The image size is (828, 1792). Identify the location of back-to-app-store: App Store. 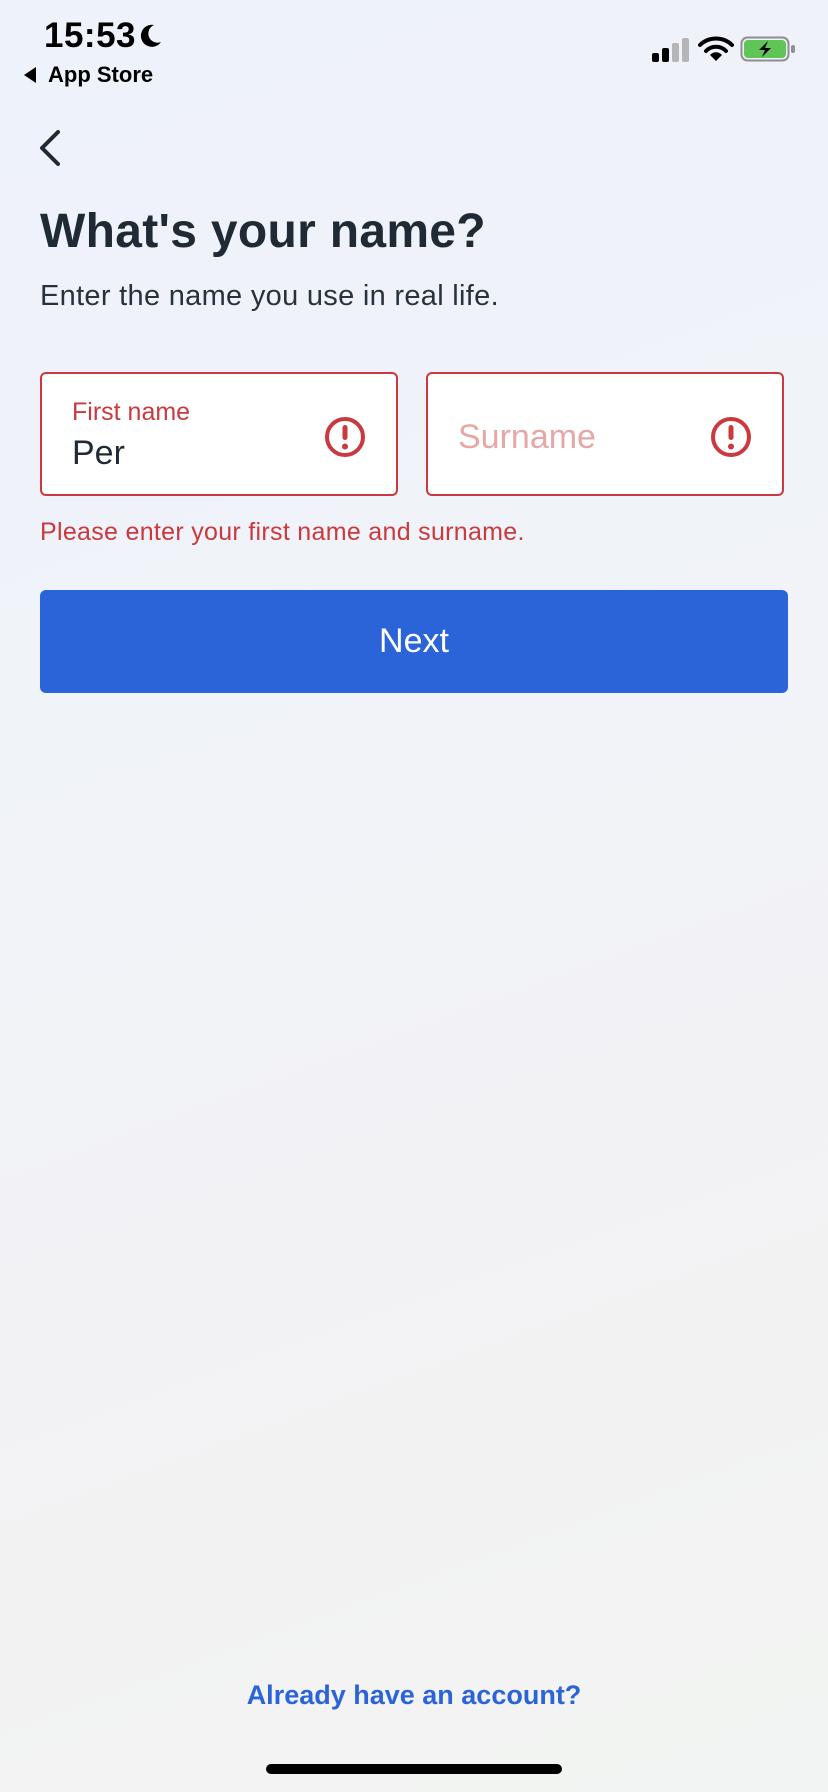
(88, 75).